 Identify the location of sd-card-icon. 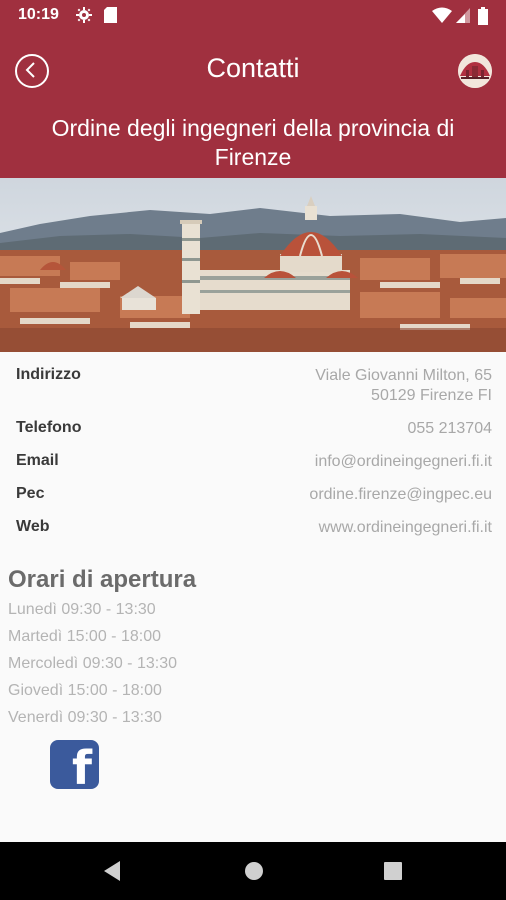
(110, 17).